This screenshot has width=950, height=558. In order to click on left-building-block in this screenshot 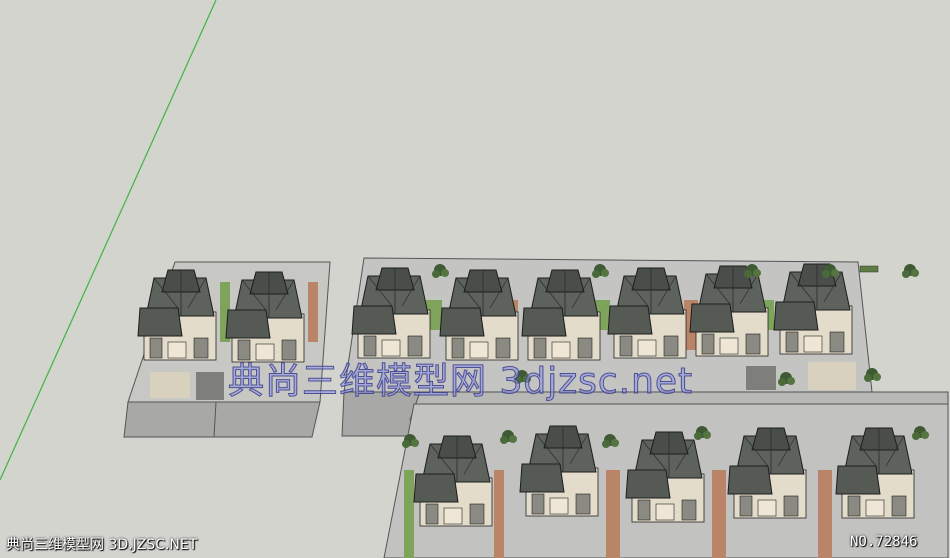, I will do `click(227, 349)`.